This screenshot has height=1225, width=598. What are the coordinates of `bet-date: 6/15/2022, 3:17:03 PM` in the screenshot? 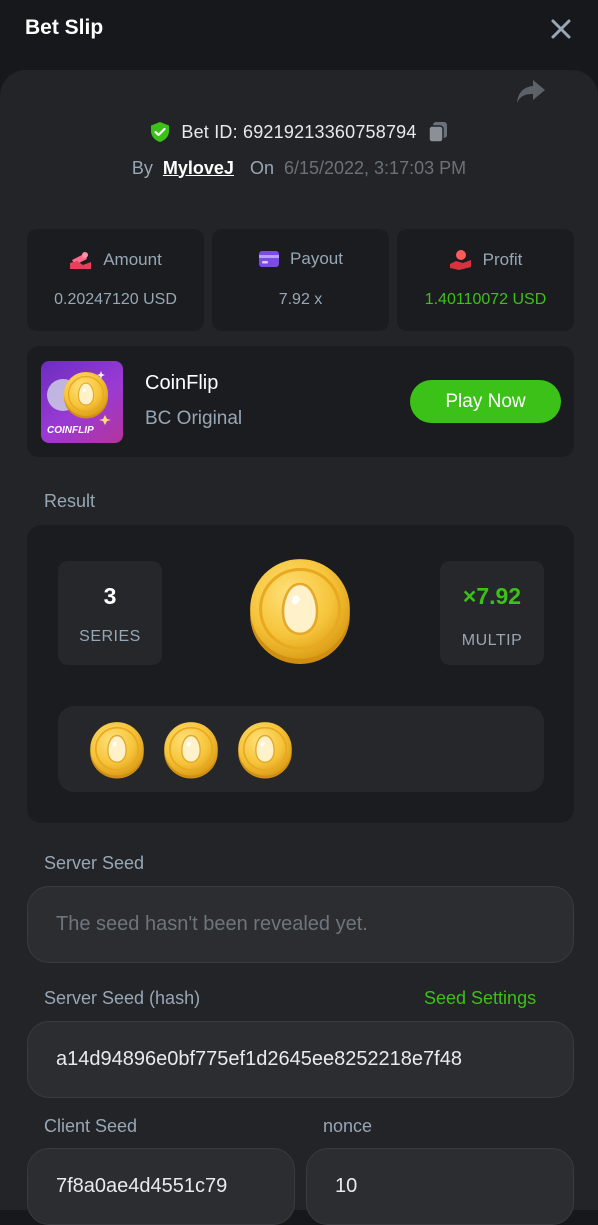 It's located at (375, 167).